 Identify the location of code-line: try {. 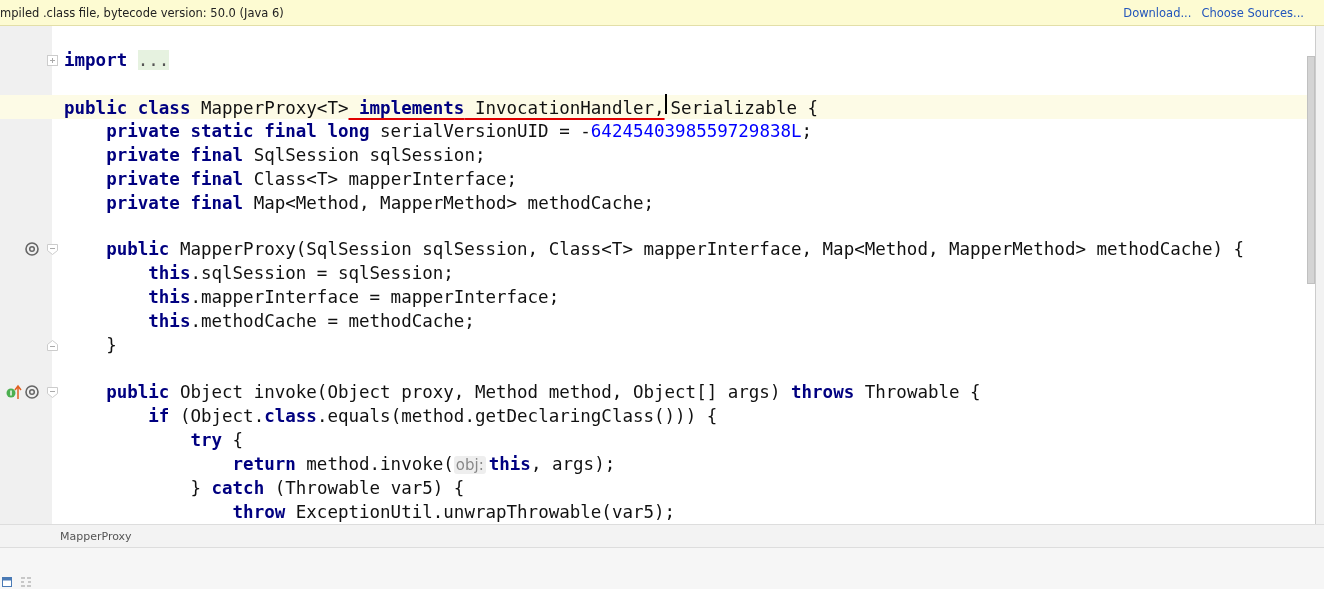
(216, 440).